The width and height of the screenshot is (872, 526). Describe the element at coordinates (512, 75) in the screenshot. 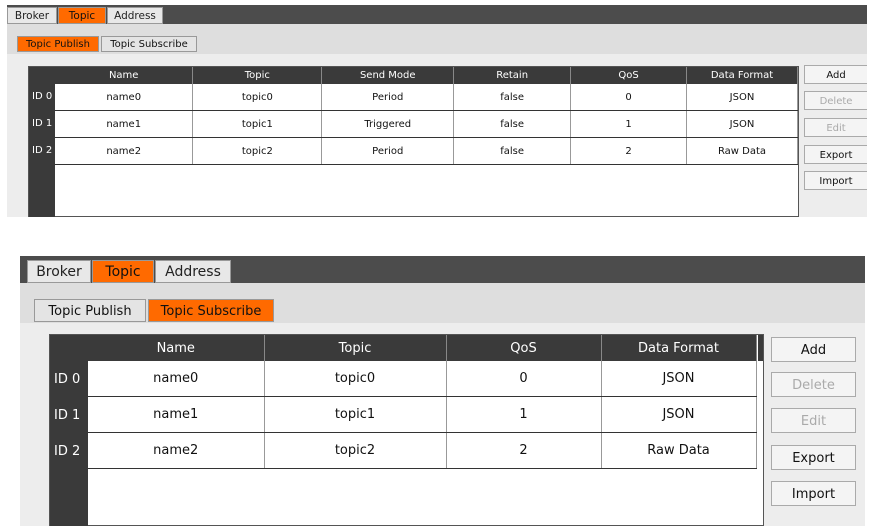

I see `column-header-retain: Retain` at that location.